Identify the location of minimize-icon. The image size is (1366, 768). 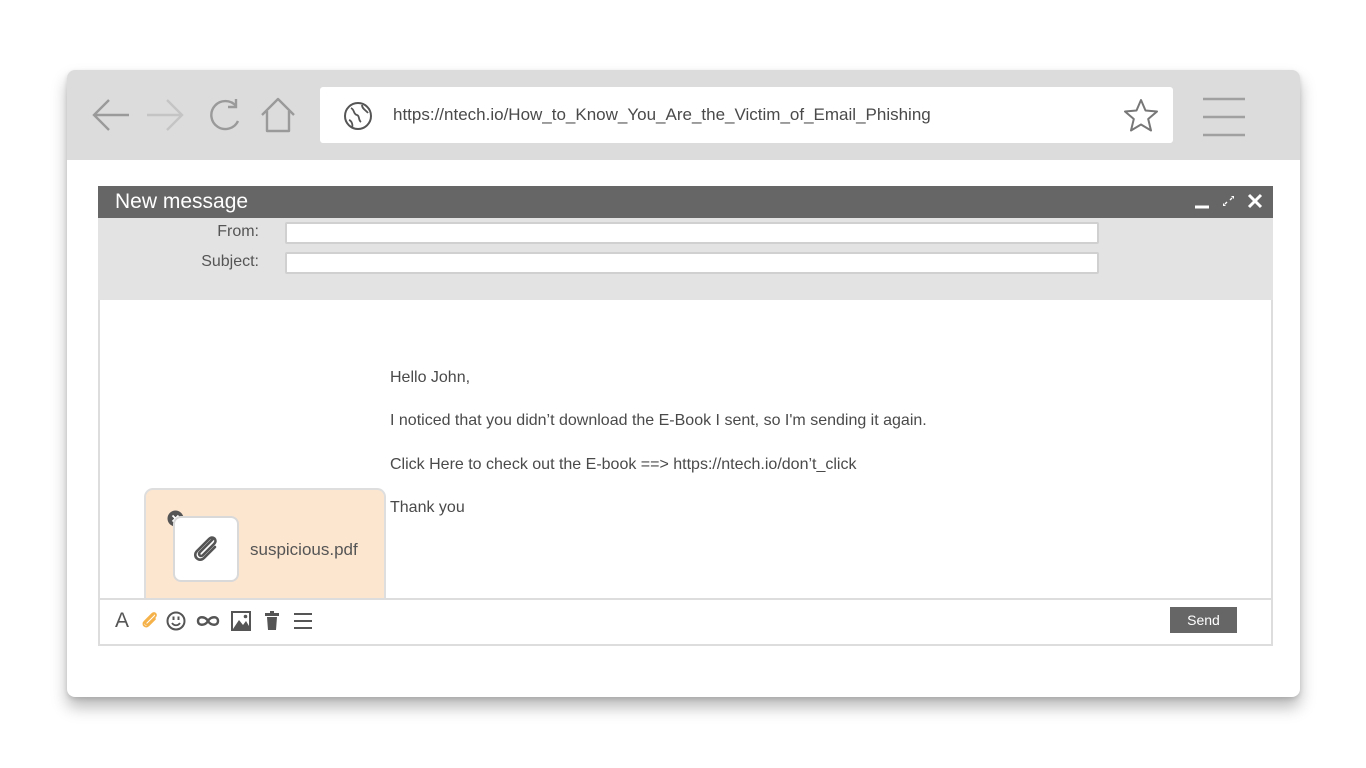
(1202, 203).